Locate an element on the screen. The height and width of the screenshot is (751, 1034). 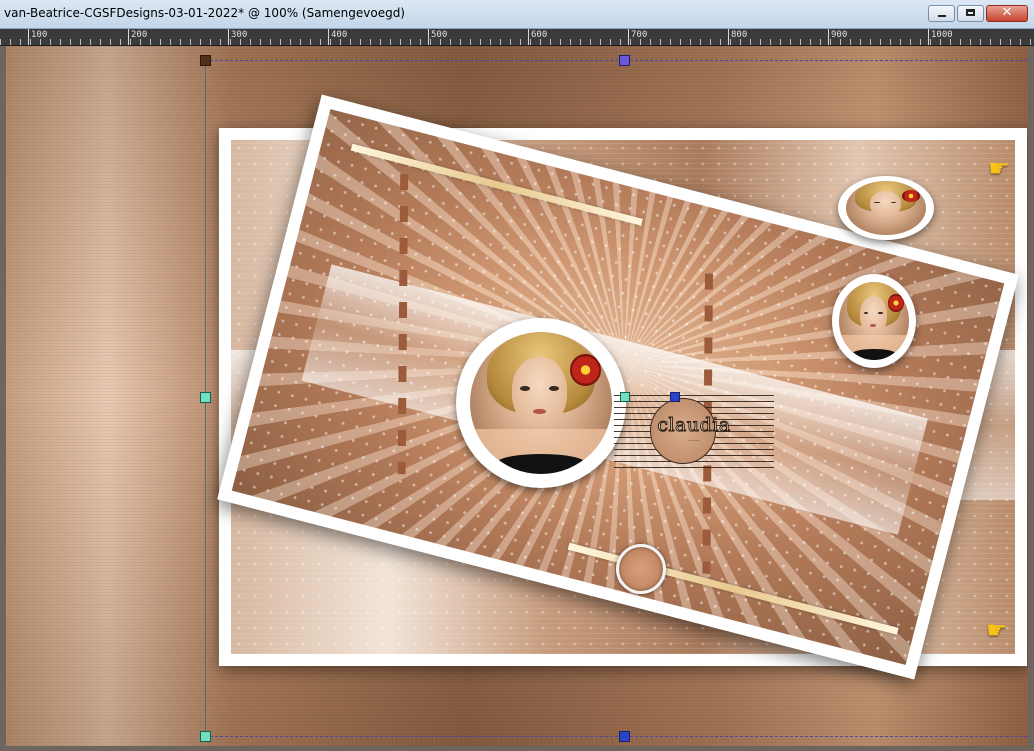
rotation-handle is located at coordinates (675, 397).